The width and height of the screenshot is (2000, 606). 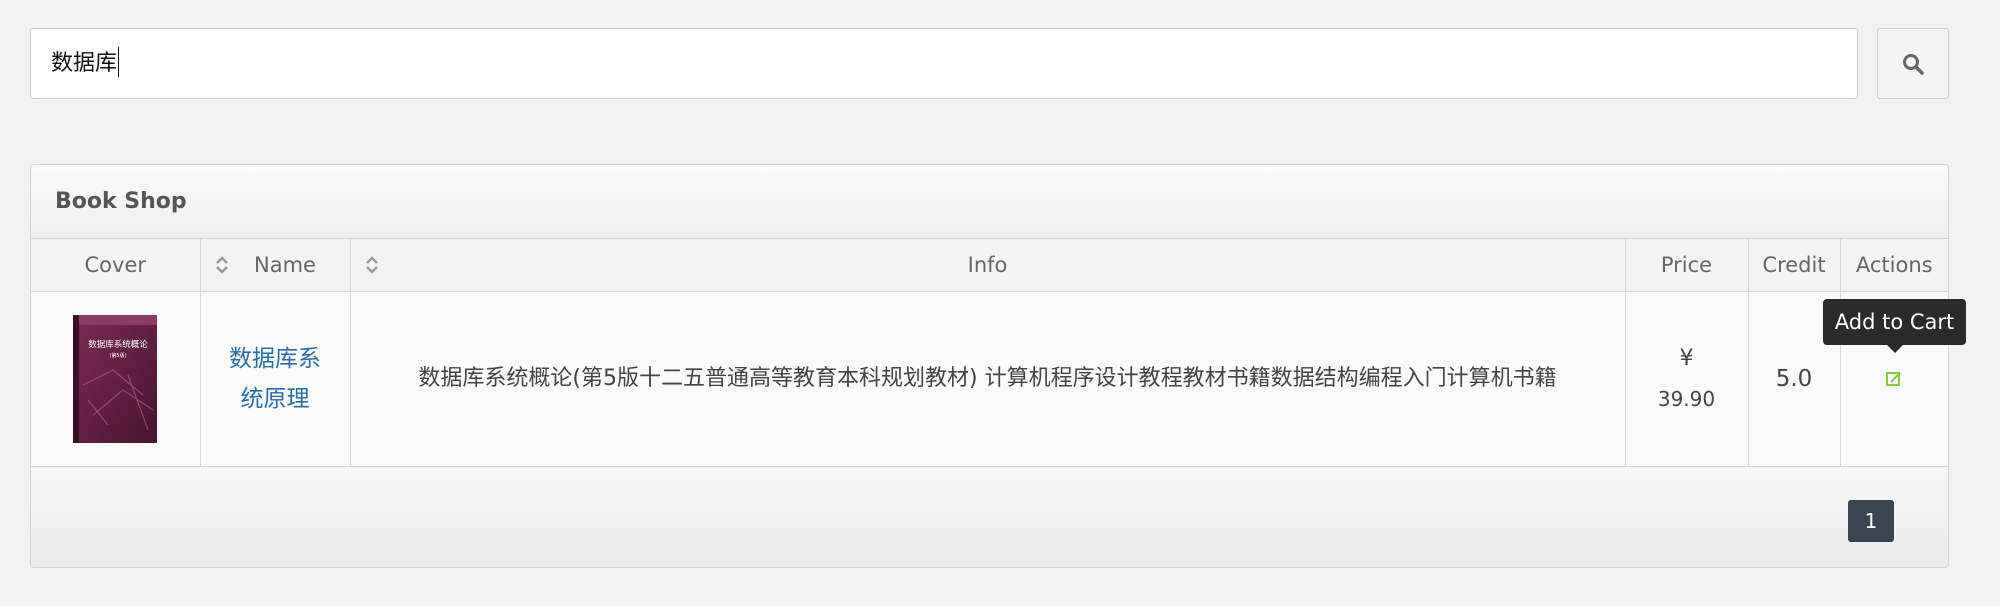 I want to click on edit-icon, so click(x=1894, y=379).